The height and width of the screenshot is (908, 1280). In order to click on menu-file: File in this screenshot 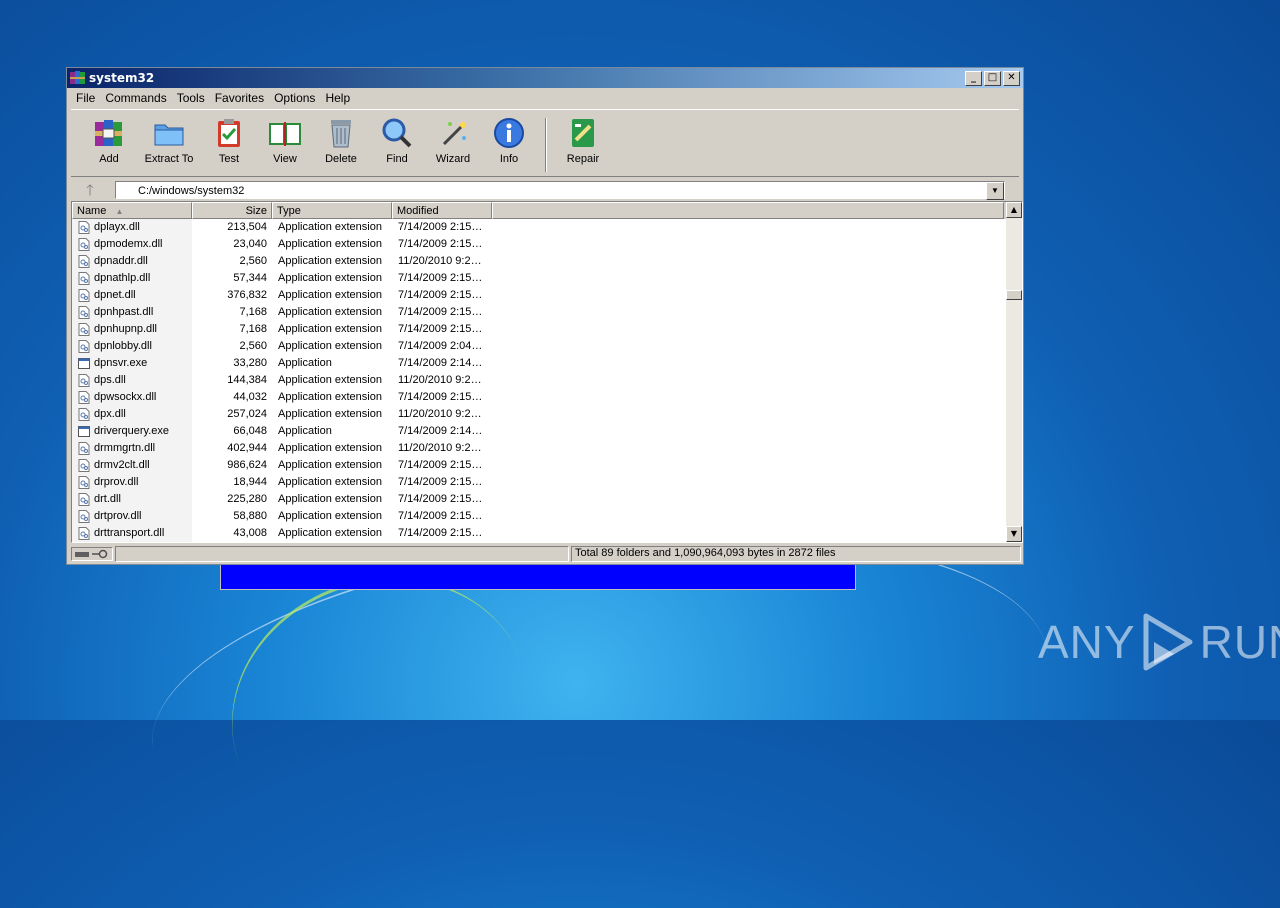, I will do `click(85, 98)`.